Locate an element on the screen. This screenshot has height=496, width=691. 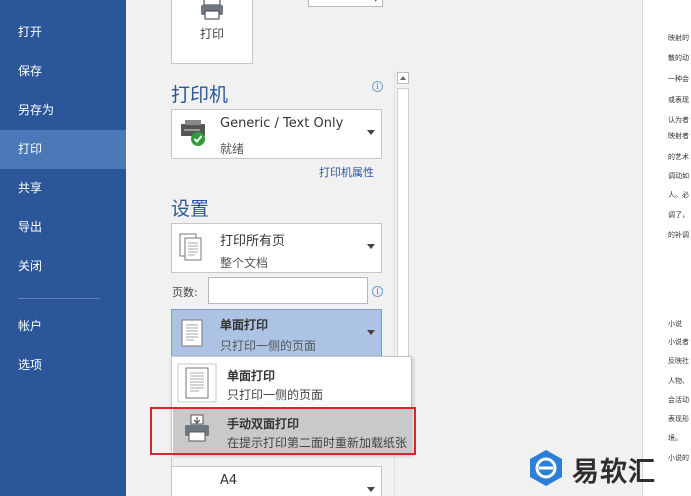
sidebar-item-label: 共享 is located at coordinates (30, 188).